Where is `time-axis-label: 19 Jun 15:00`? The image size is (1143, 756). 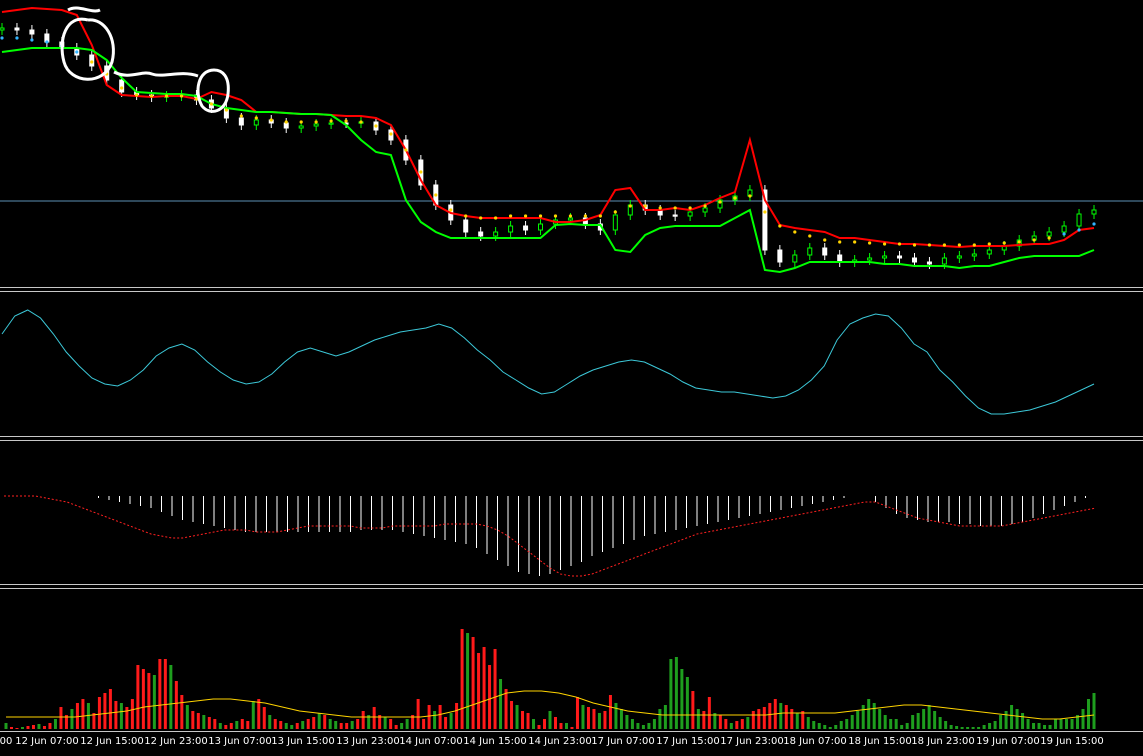
time-axis-label: 19 Jun 15:00 is located at coordinates (1072, 741).